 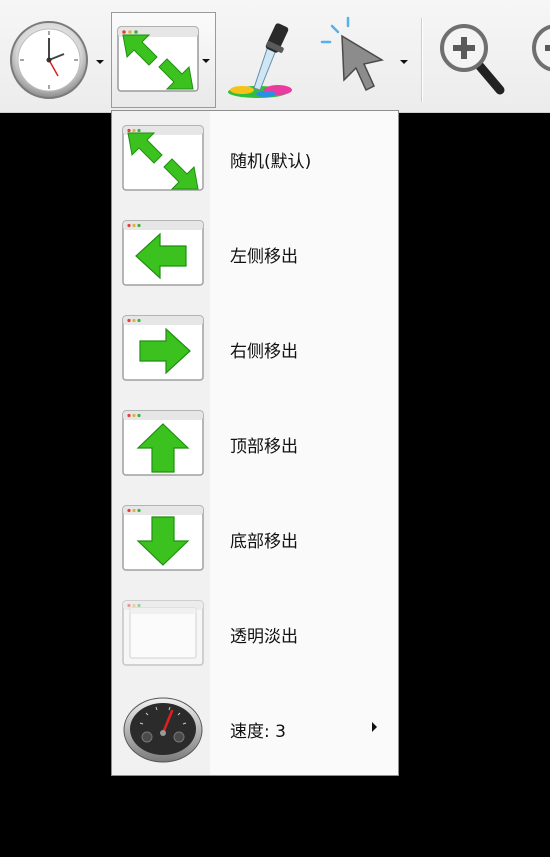 I want to click on arrow-up-window-icon, so click(x=163, y=443).